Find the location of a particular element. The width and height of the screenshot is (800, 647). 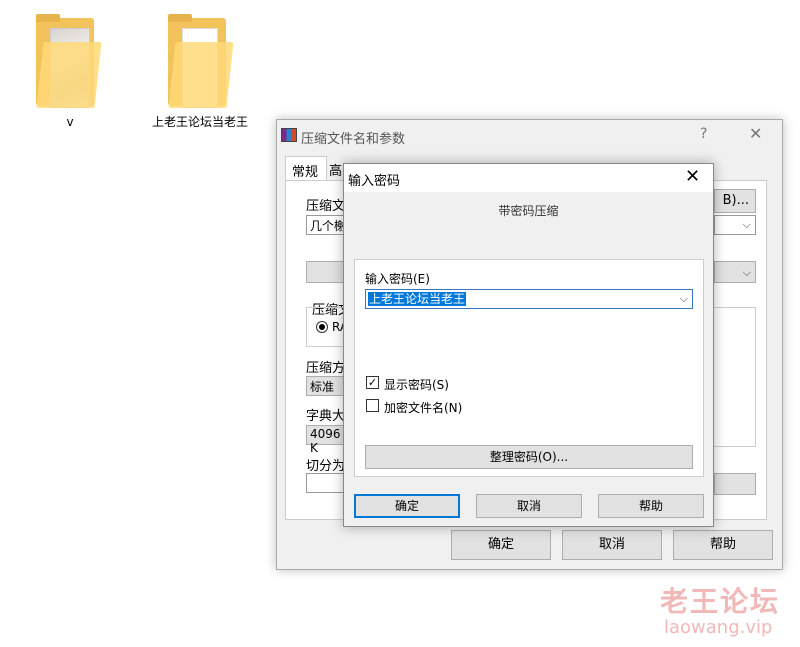

help-icon: ? is located at coordinates (703, 134).